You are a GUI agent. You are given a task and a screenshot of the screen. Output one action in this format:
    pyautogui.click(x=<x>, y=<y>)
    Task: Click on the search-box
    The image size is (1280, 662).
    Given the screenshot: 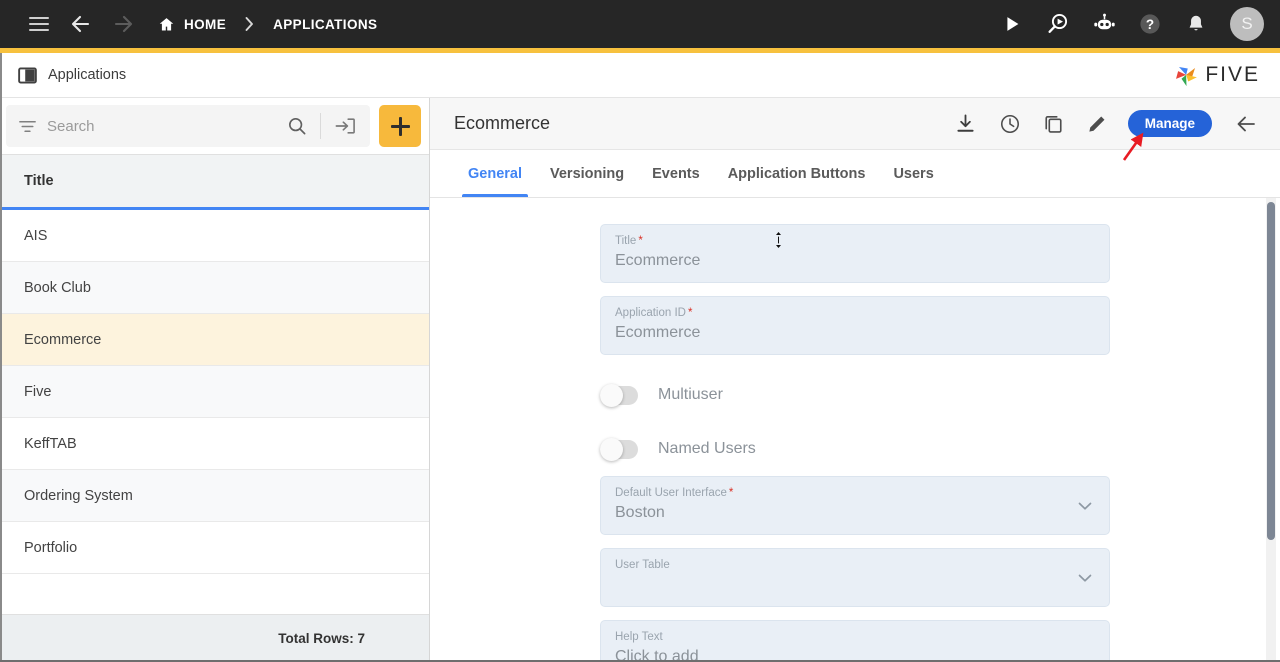 What is the action you would take?
    pyautogui.click(x=188, y=126)
    